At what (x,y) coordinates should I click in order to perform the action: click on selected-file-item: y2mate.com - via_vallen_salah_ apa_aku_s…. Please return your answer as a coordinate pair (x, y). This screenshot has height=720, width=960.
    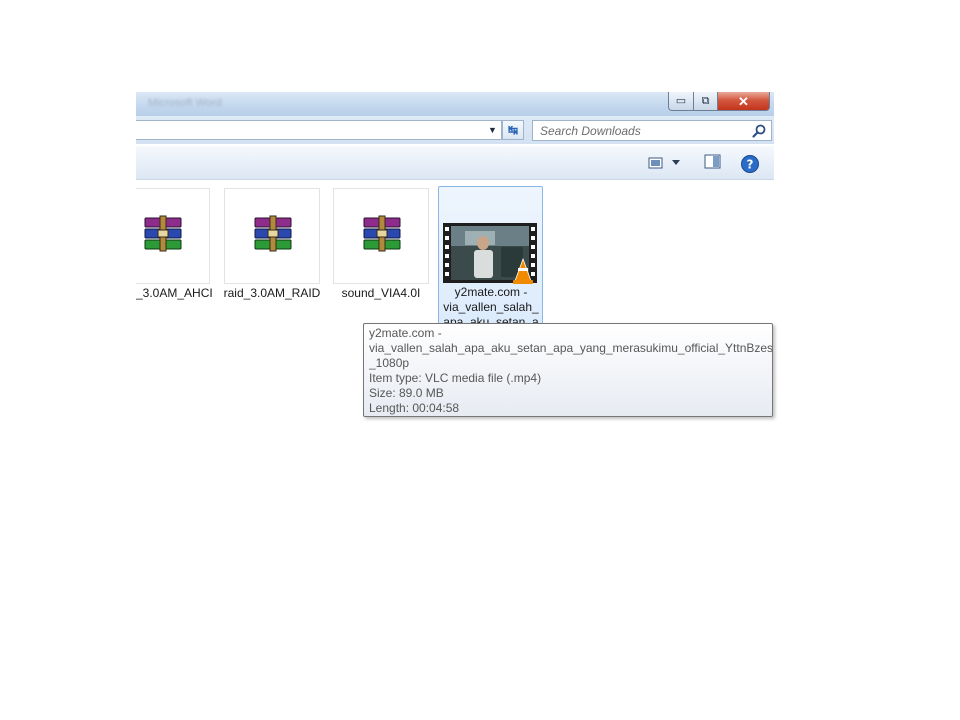
    Looking at the image, I should click on (490, 256).